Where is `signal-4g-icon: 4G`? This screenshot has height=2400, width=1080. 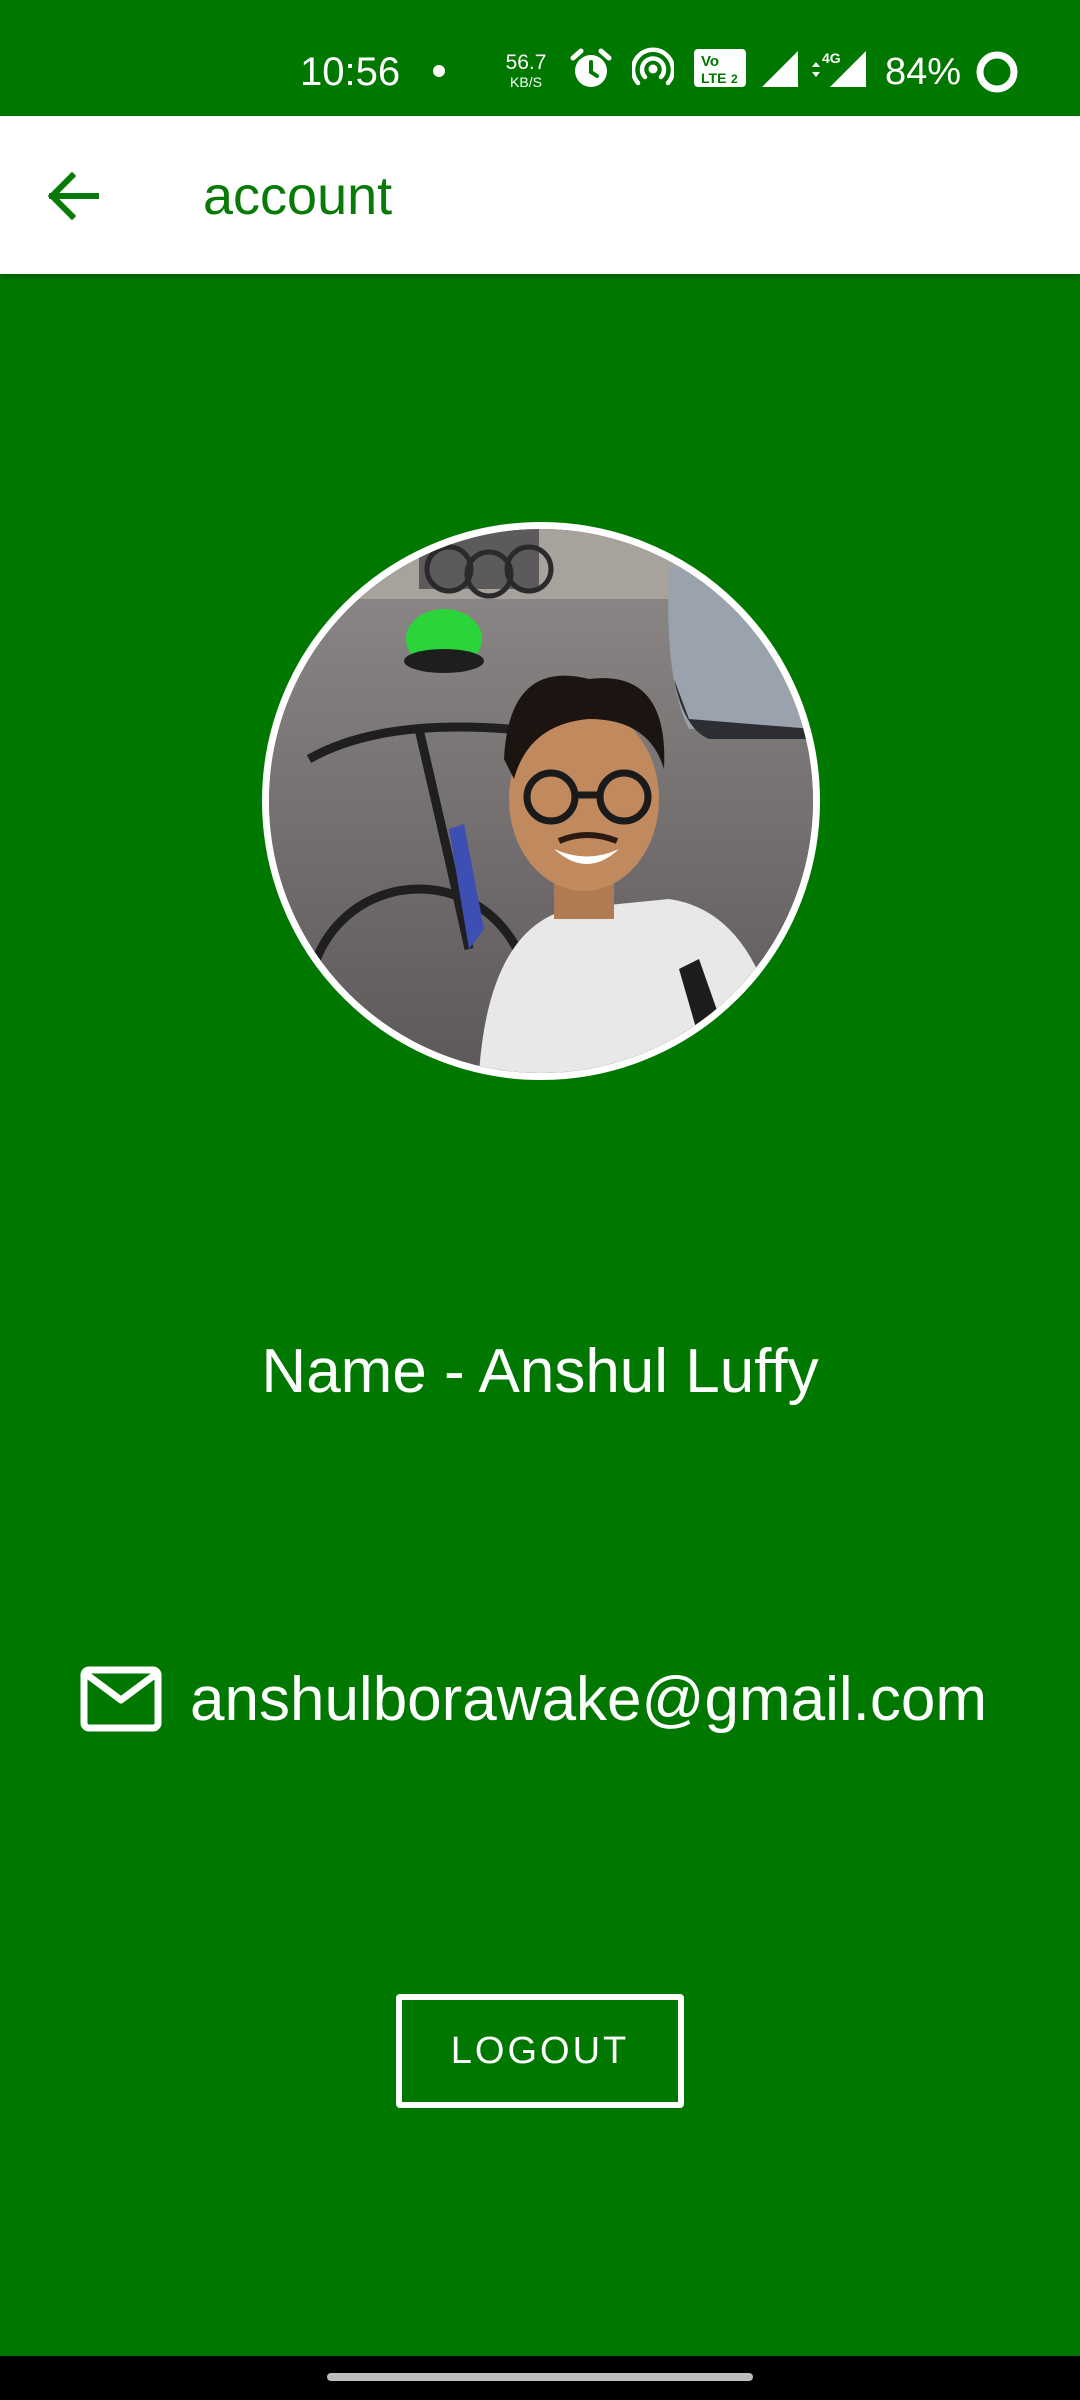 signal-4g-icon: 4G is located at coordinates (839, 68).